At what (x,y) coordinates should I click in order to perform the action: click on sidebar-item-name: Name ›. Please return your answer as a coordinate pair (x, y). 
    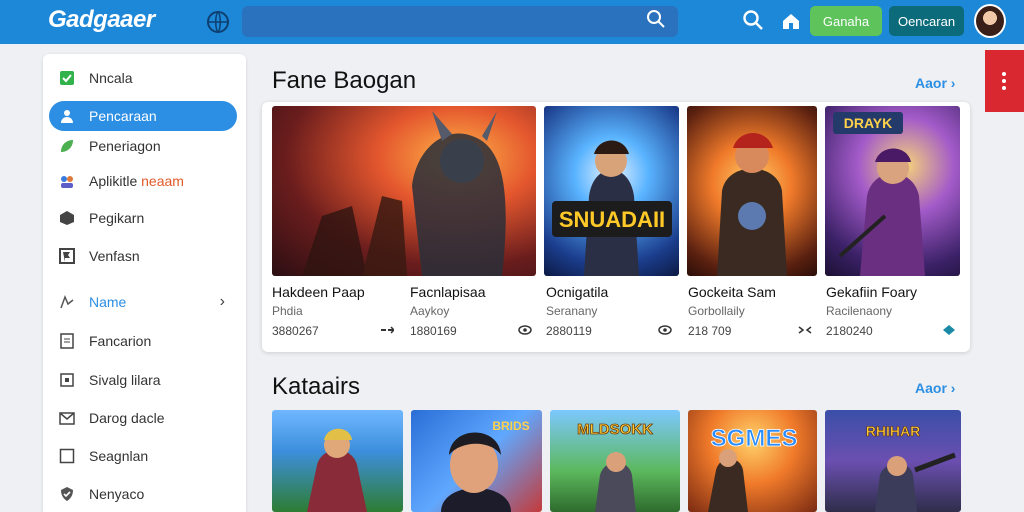
    Looking at the image, I should click on (143, 302).